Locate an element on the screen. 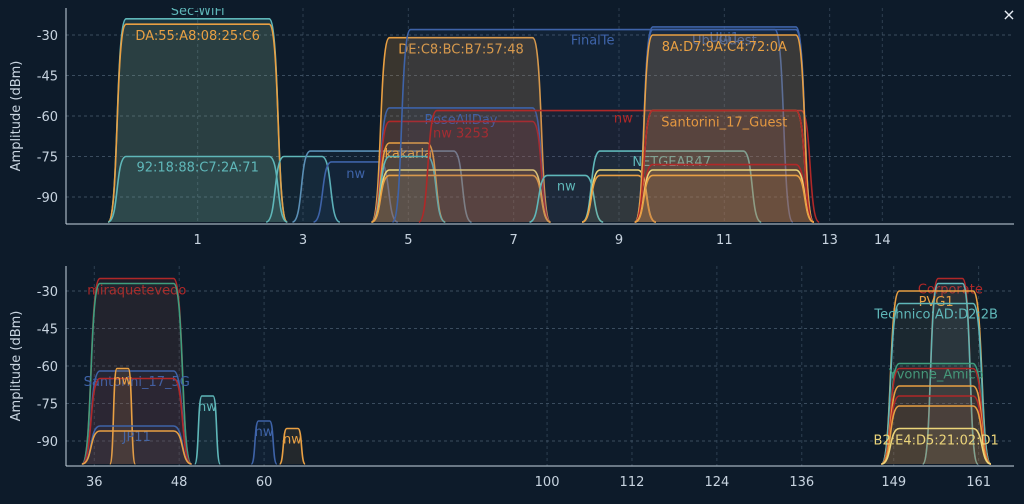 The width and height of the screenshot is (1024, 504). band-5g-y-tick-label: -75 is located at coordinates (47, 405).